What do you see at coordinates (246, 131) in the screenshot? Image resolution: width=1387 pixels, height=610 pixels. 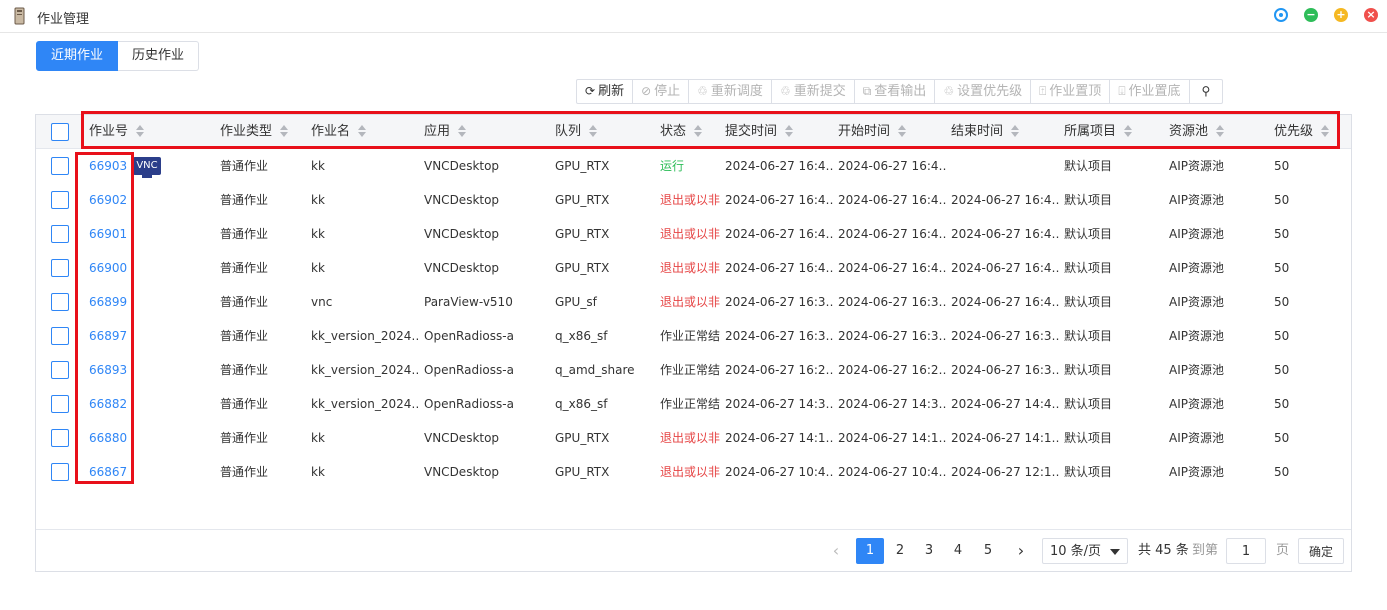 I see `column-header-label: 作业类型` at bounding box center [246, 131].